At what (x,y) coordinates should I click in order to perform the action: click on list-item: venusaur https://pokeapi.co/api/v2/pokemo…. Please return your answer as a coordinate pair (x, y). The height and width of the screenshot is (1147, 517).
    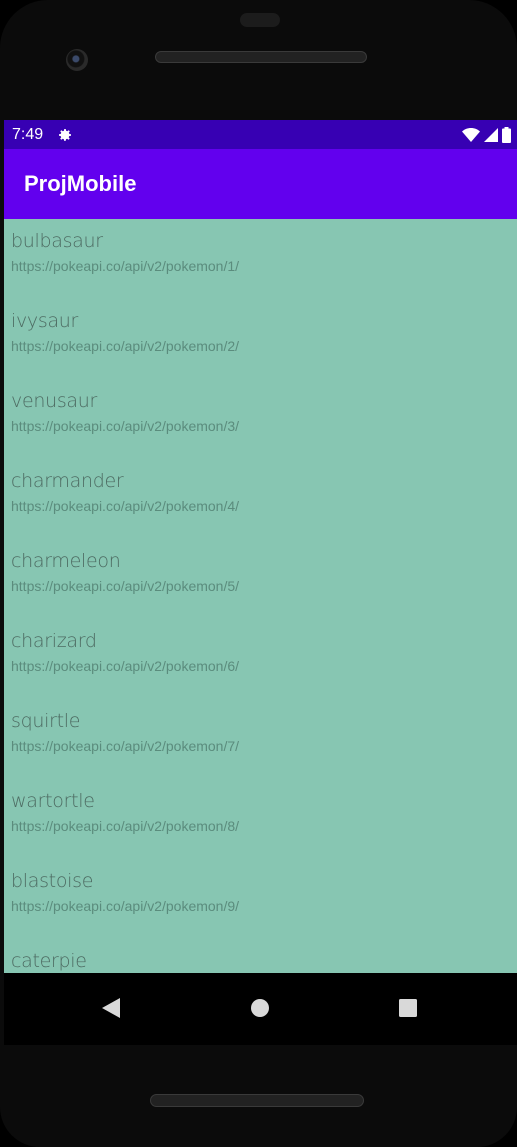
    Looking at the image, I should click on (260, 419).